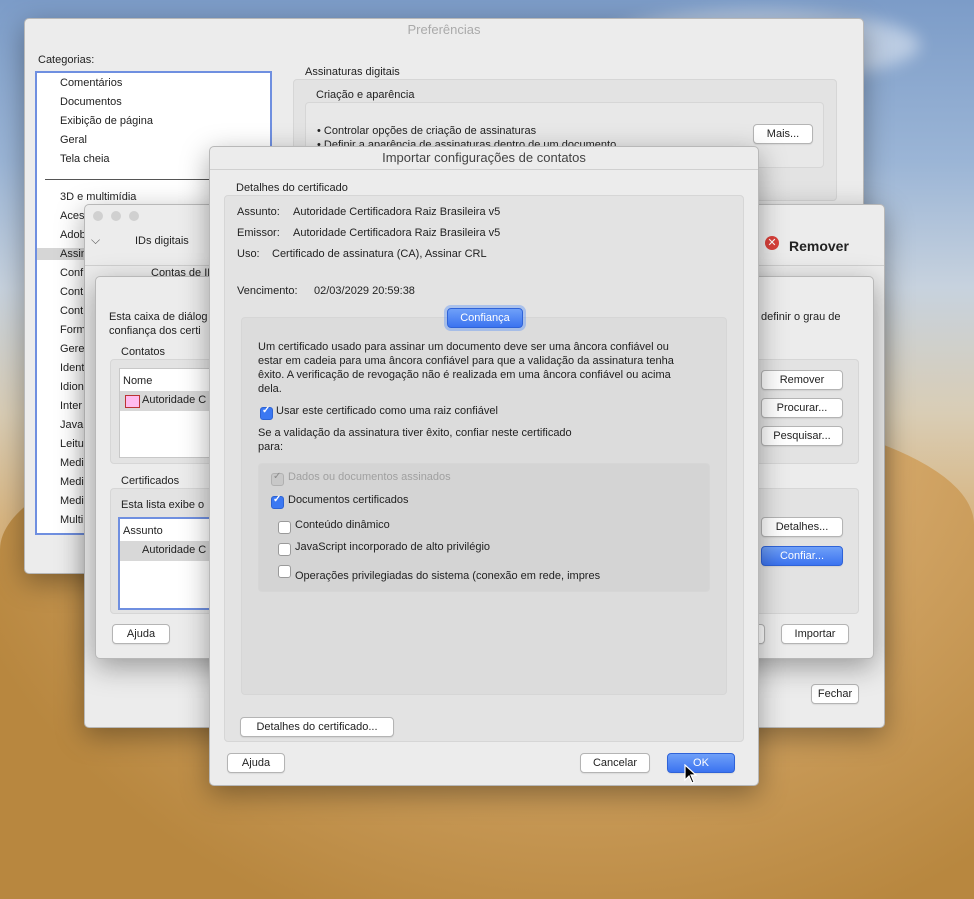  Describe the element at coordinates (292, 188) in the screenshot. I see `details-header: Detalhes do certificado` at that location.